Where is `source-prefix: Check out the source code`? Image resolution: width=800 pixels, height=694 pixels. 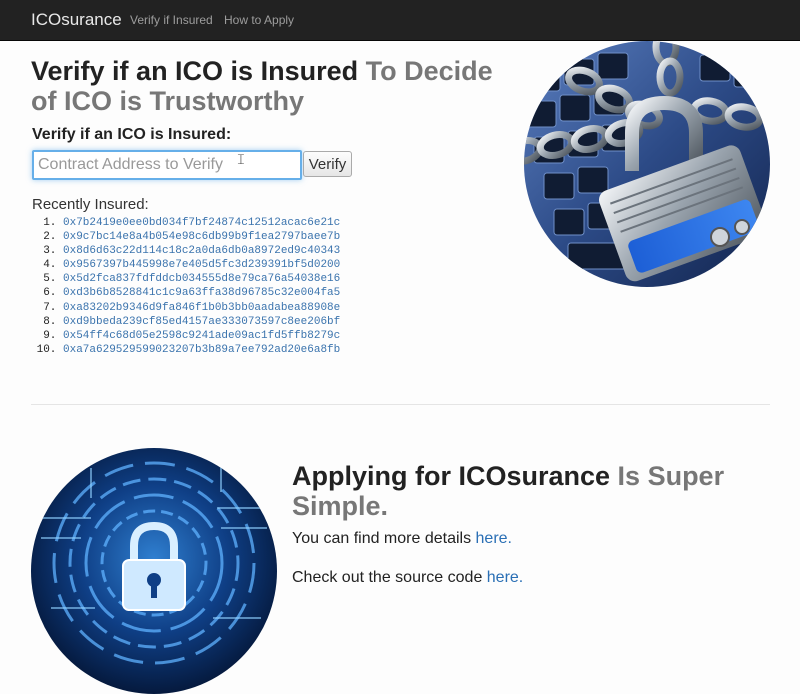 source-prefix: Check out the source code is located at coordinates (389, 577).